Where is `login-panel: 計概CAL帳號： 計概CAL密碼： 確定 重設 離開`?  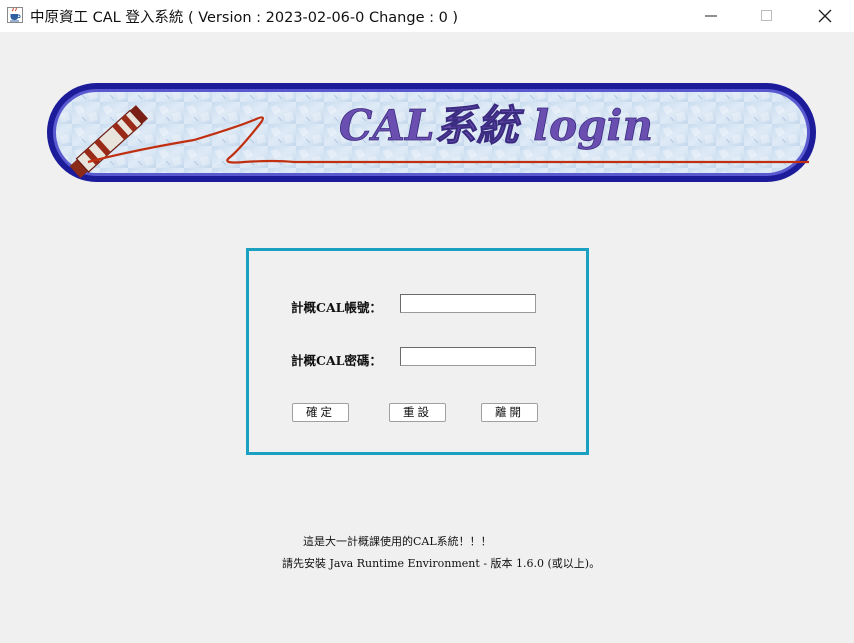
login-panel: 計概CAL帳號： 計概CAL密碼： 確定 重設 離開 is located at coordinates (417, 351).